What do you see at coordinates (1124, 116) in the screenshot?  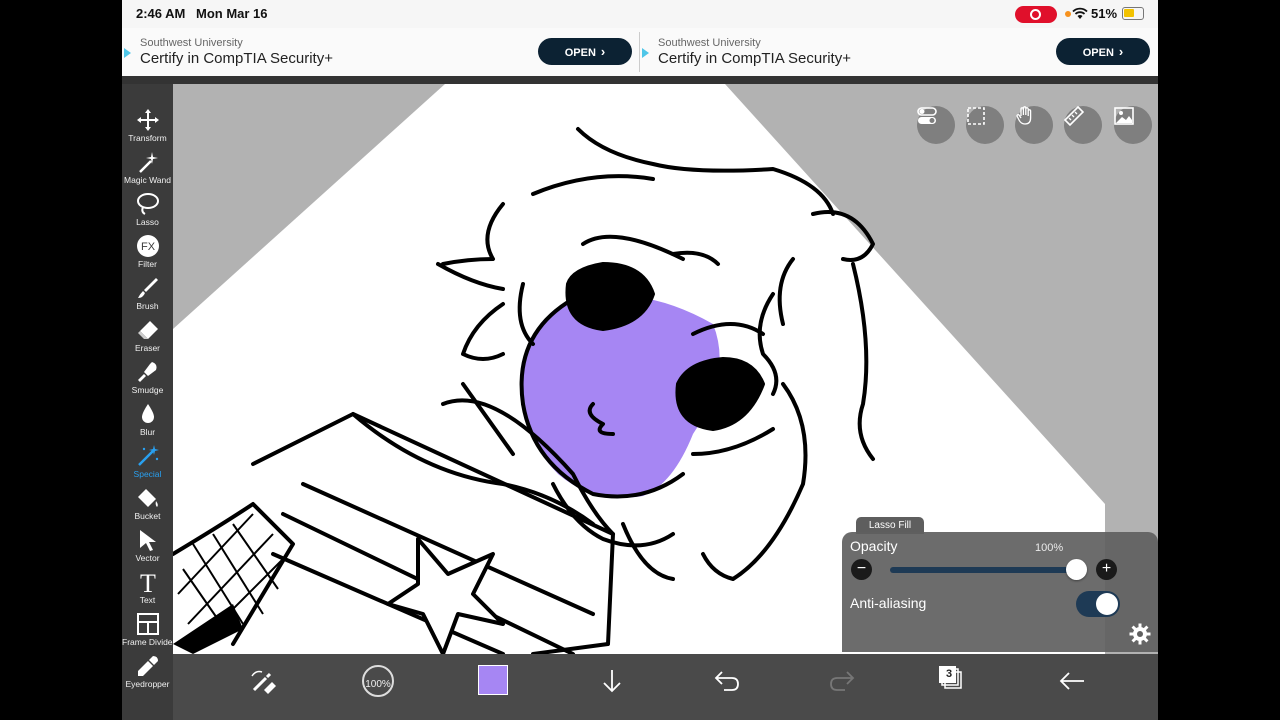 I see `image-icon` at bounding box center [1124, 116].